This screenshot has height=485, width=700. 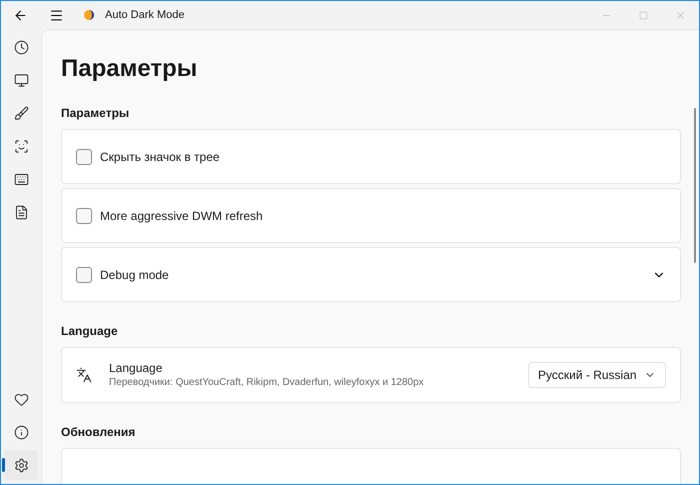 What do you see at coordinates (21, 80) in the screenshot?
I see `monitor-icon` at bounding box center [21, 80].